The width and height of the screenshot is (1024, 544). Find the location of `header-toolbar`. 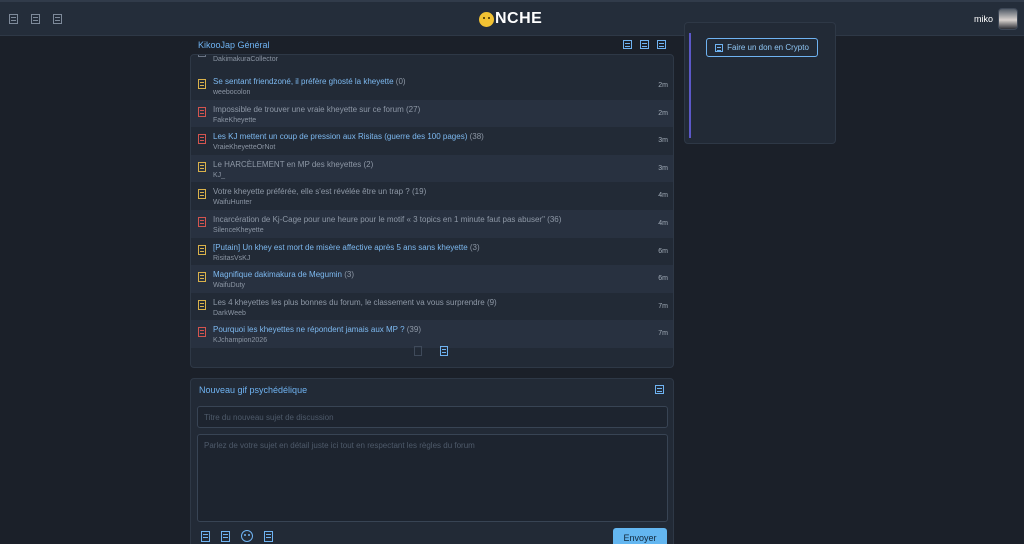

header-toolbar is located at coordinates (35, 19).